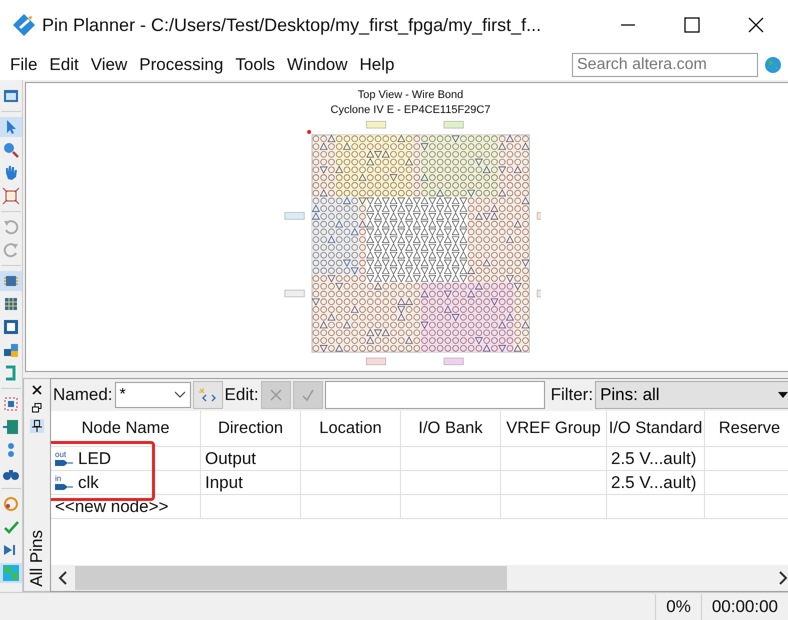 The image size is (788, 620). What do you see at coordinates (11, 304) in the screenshot?
I see `grid-icon` at bounding box center [11, 304].